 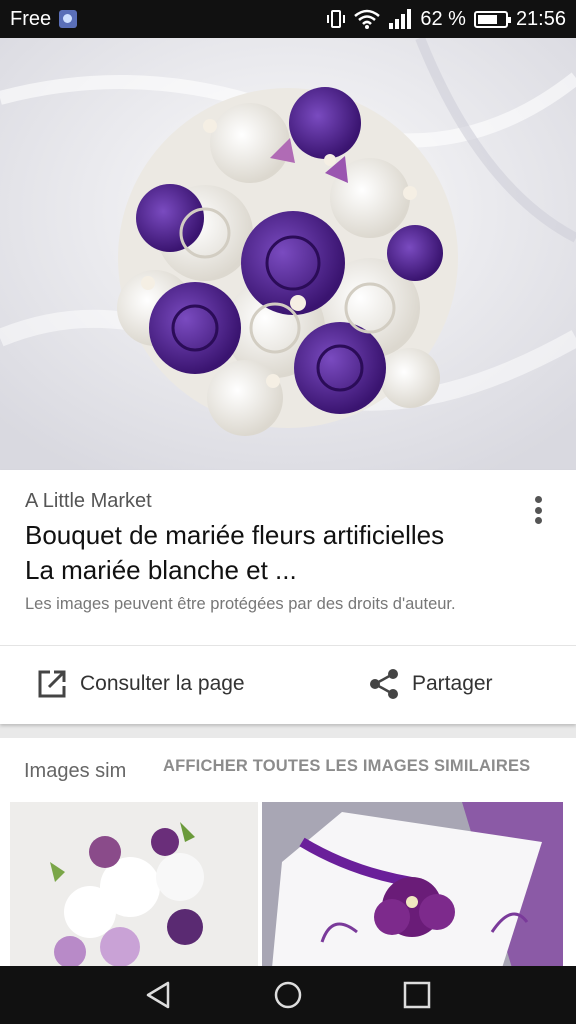 I want to click on battery-icon, so click(x=492, y=19).